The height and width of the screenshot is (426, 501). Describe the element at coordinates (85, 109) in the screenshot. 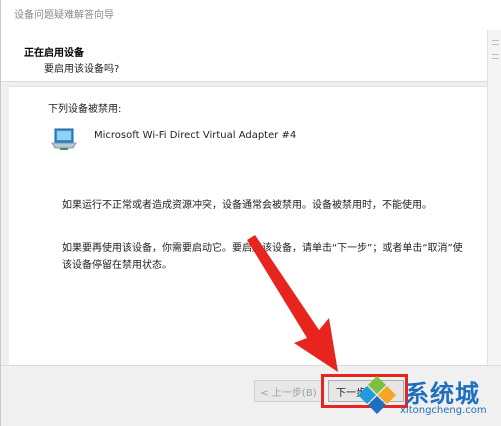

I see `disabled-devices-label: 下列设备被禁用:` at that location.